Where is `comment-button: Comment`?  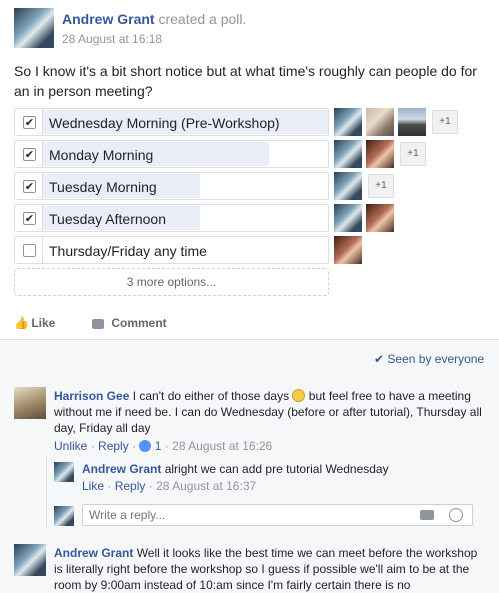 comment-button: Comment is located at coordinates (129, 323).